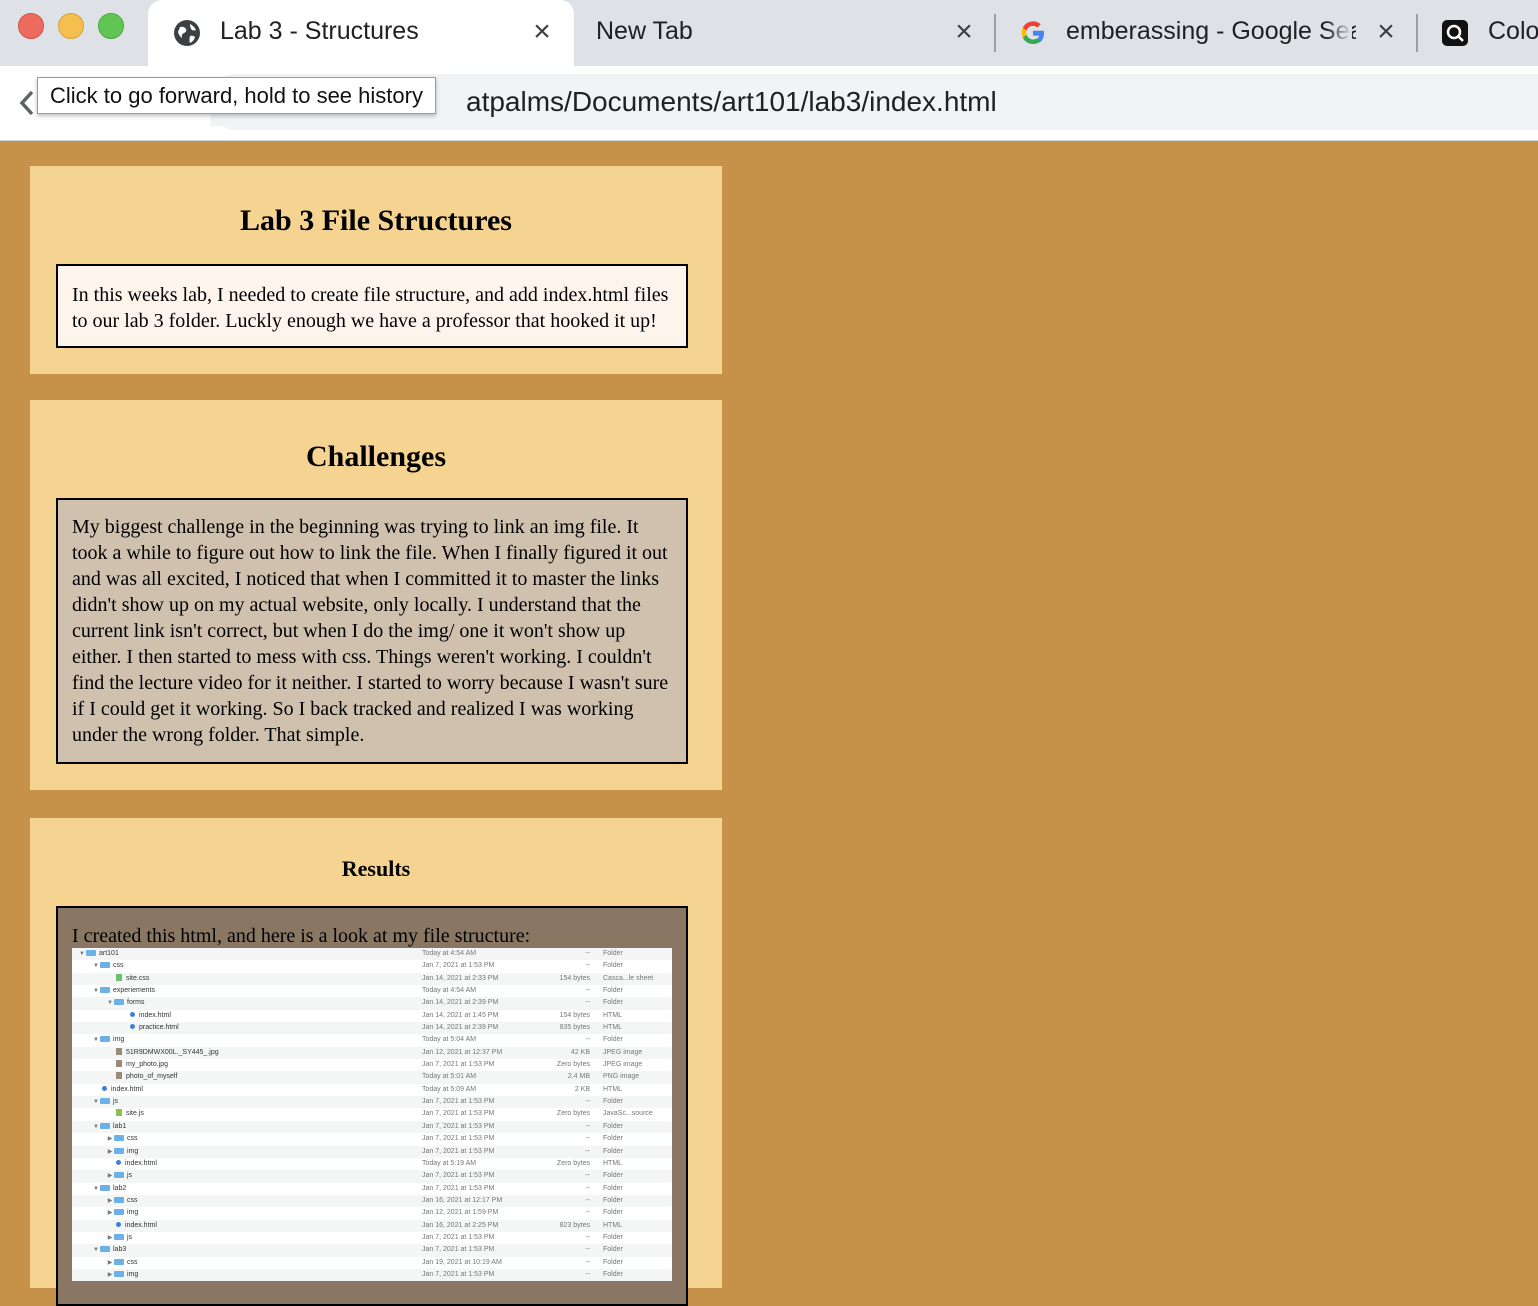 The height and width of the screenshot is (1306, 1538). I want to click on file-size: 42 KB, so click(580, 1052).